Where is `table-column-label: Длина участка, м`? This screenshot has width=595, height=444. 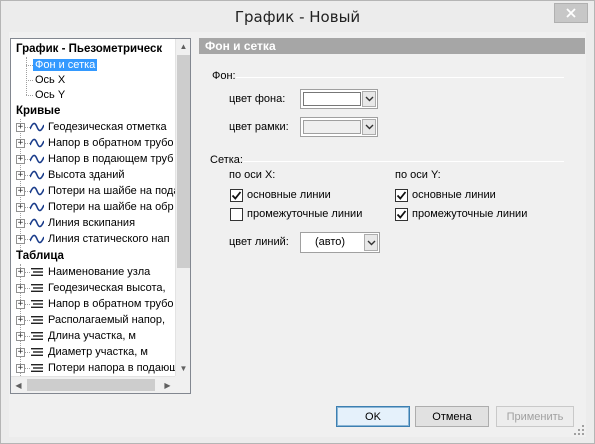
table-column-label: Длина участка, м is located at coordinates (92, 336).